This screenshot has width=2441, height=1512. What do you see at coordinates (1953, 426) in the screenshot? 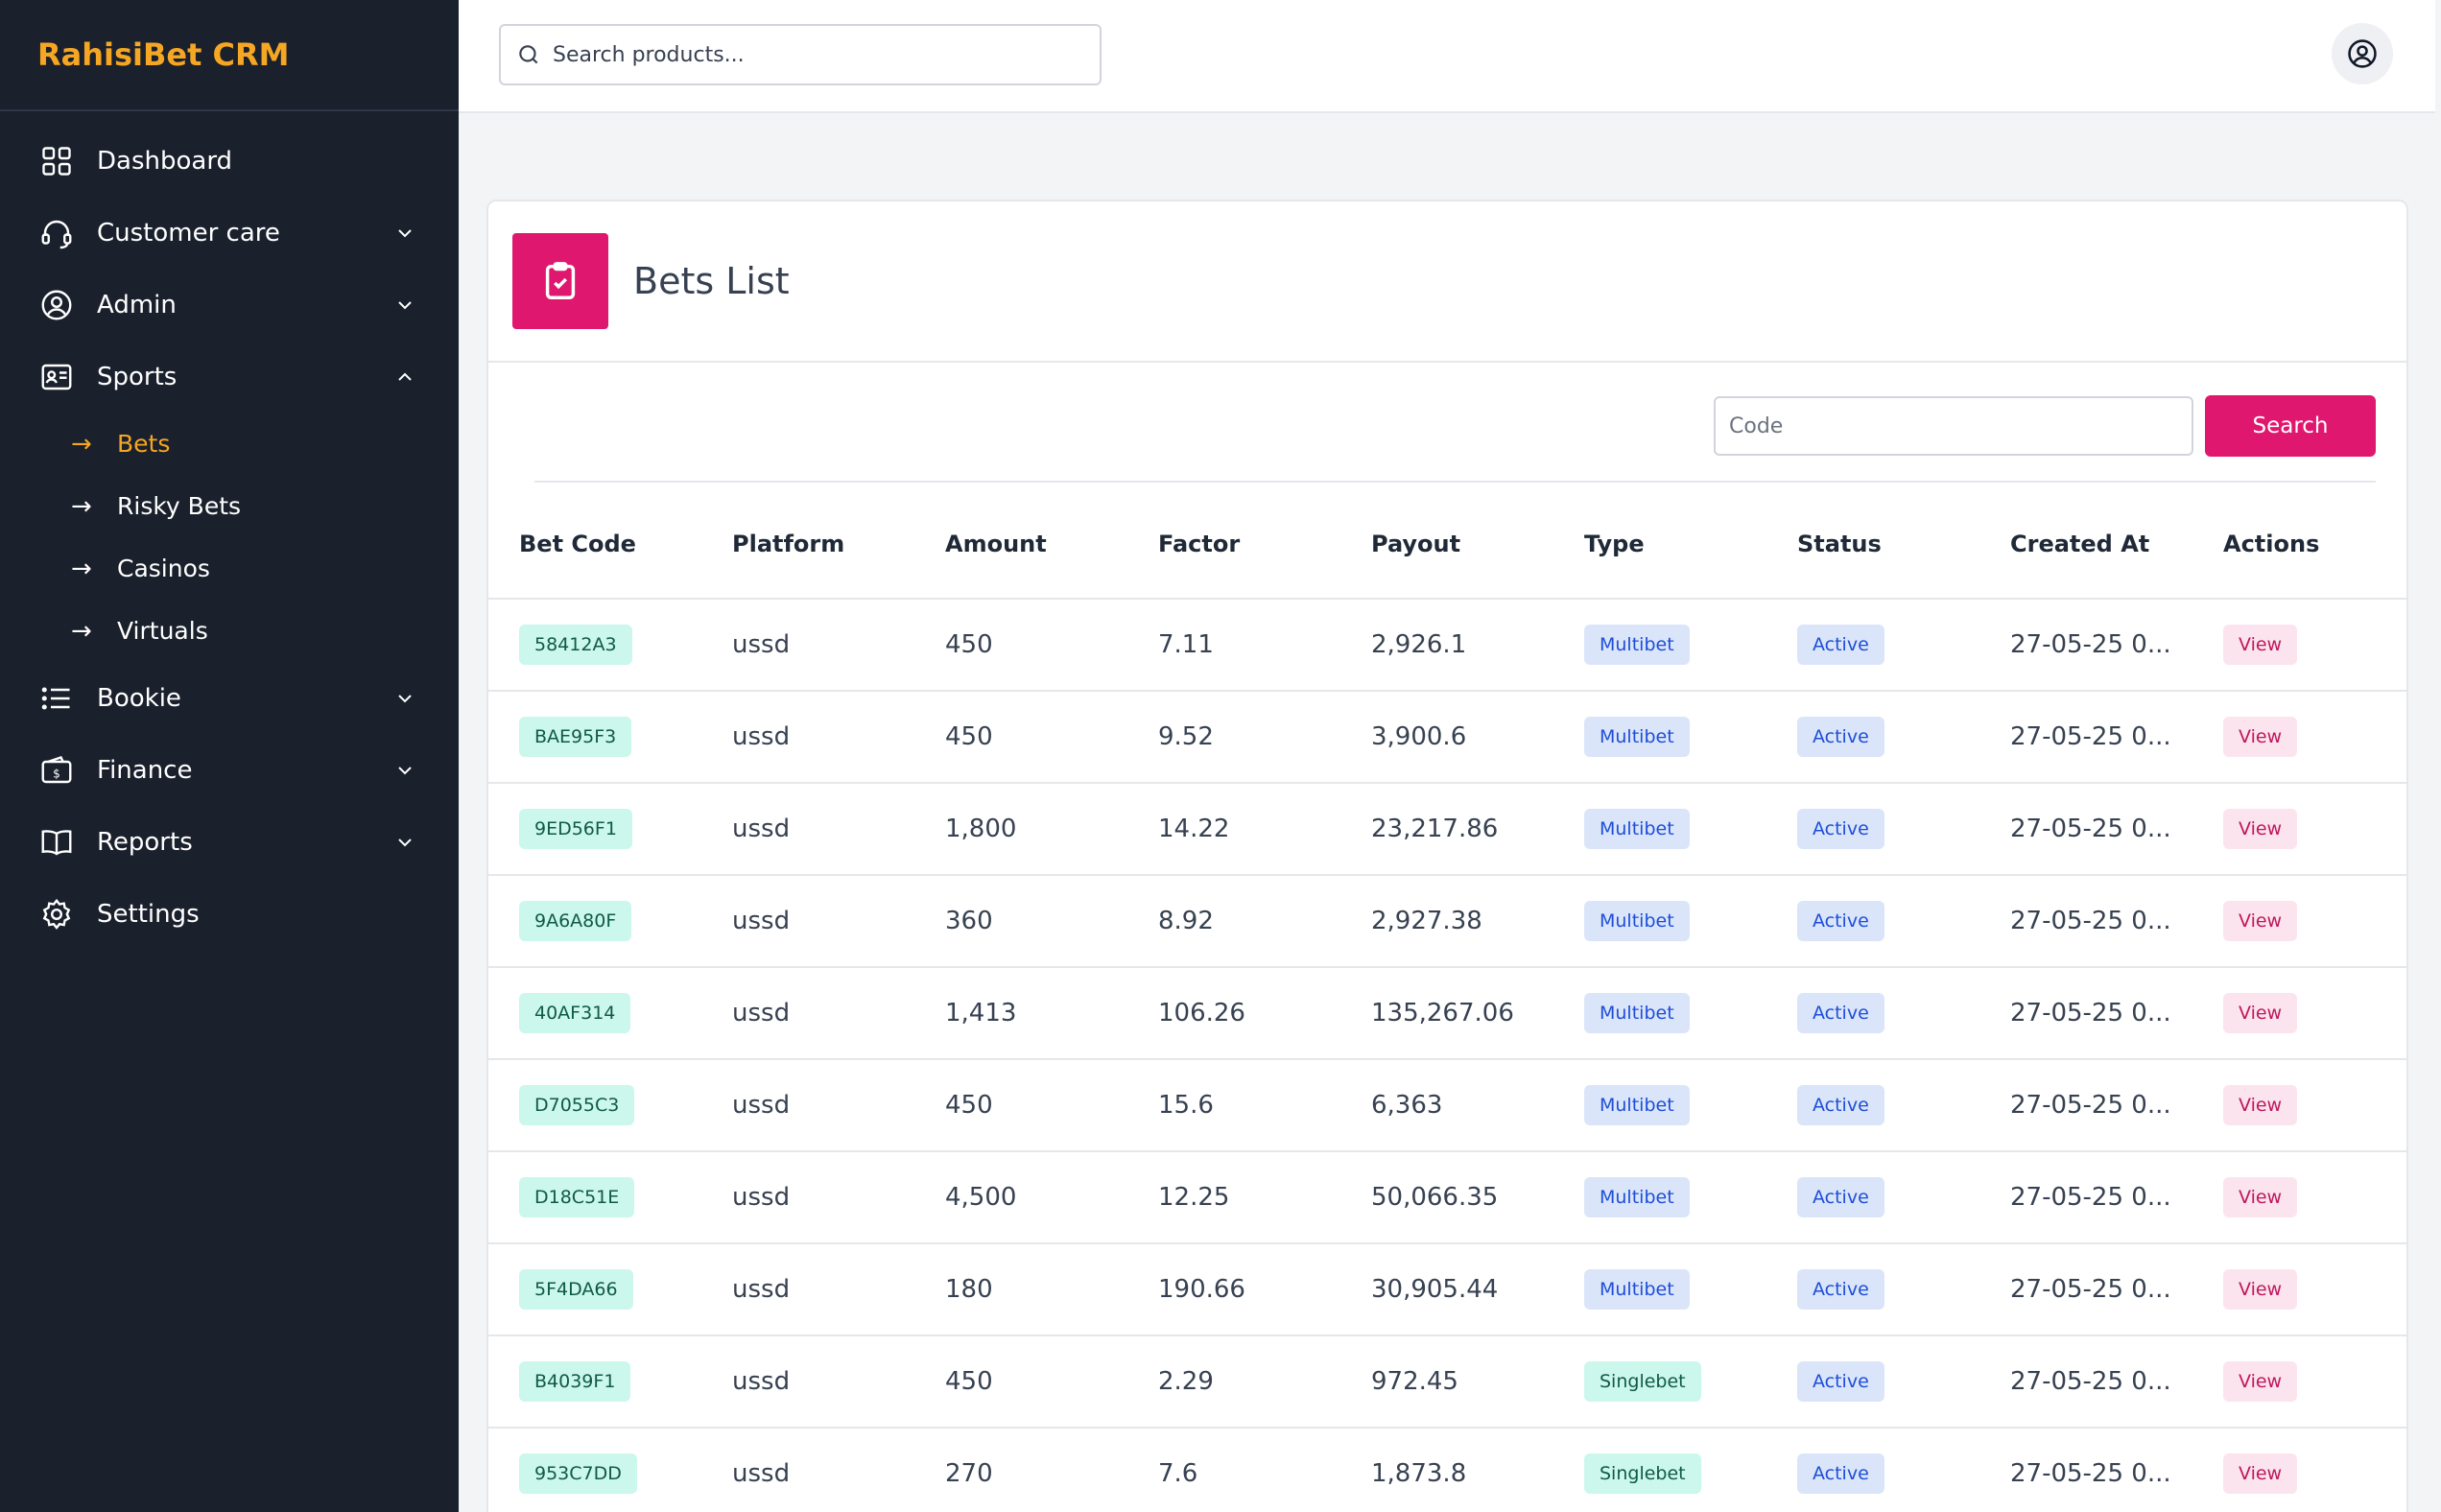
I see `code-input` at bounding box center [1953, 426].